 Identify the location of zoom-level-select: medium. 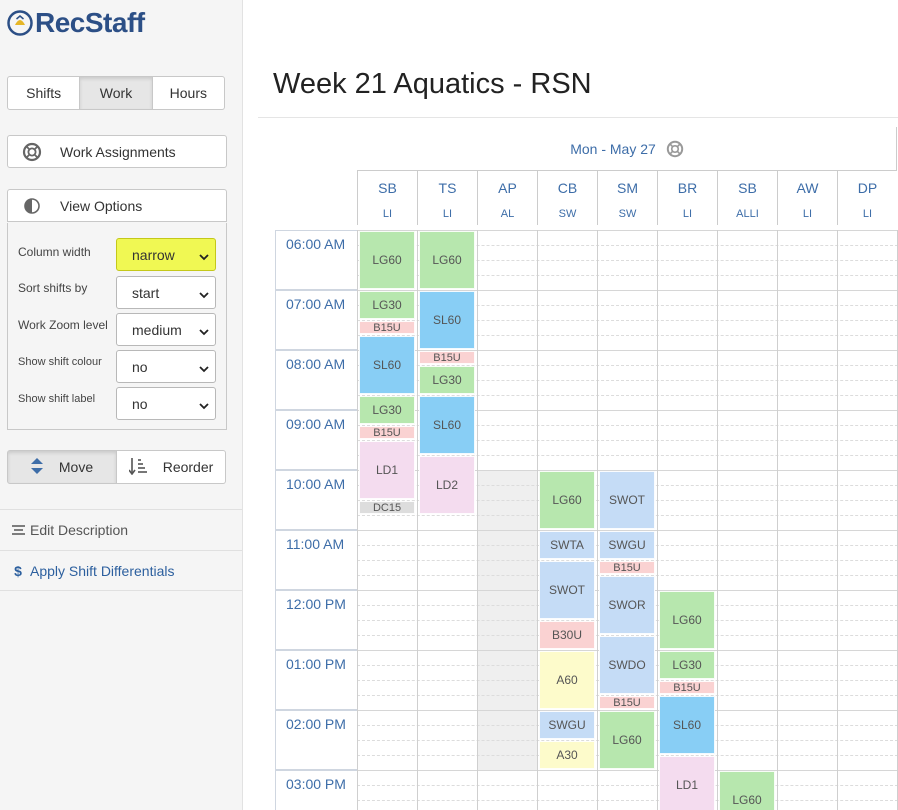
(166, 329).